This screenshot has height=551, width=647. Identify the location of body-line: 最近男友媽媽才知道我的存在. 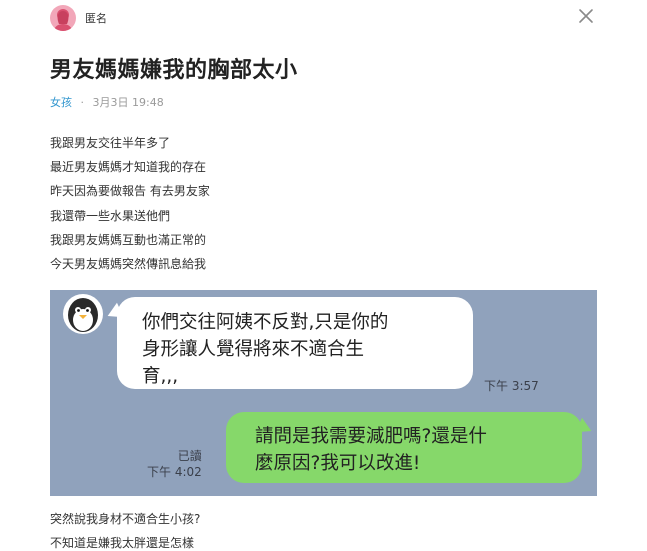
(128, 167).